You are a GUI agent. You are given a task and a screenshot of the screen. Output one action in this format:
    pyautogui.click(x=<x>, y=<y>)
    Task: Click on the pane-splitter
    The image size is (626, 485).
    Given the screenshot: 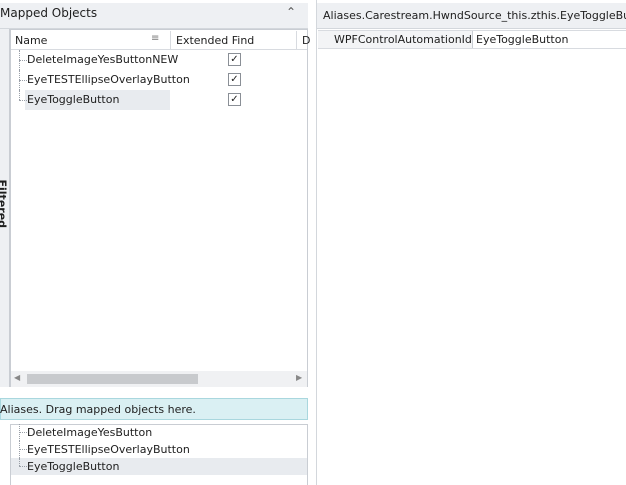 What is the action you would take?
    pyautogui.click(x=316, y=242)
    